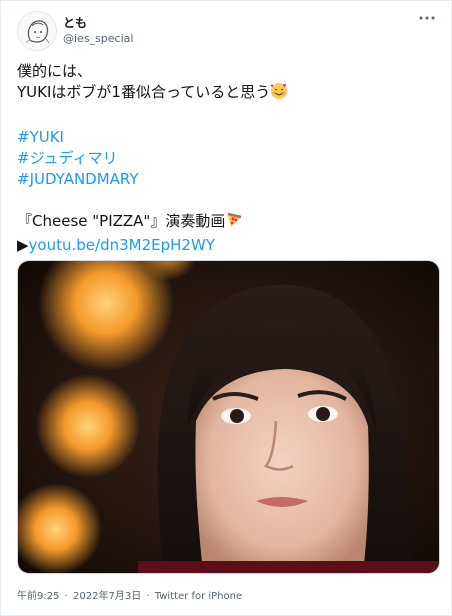 The height and width of the screenshot is (616, 452). I want to click on pizza-emoji, so click(234, 223).